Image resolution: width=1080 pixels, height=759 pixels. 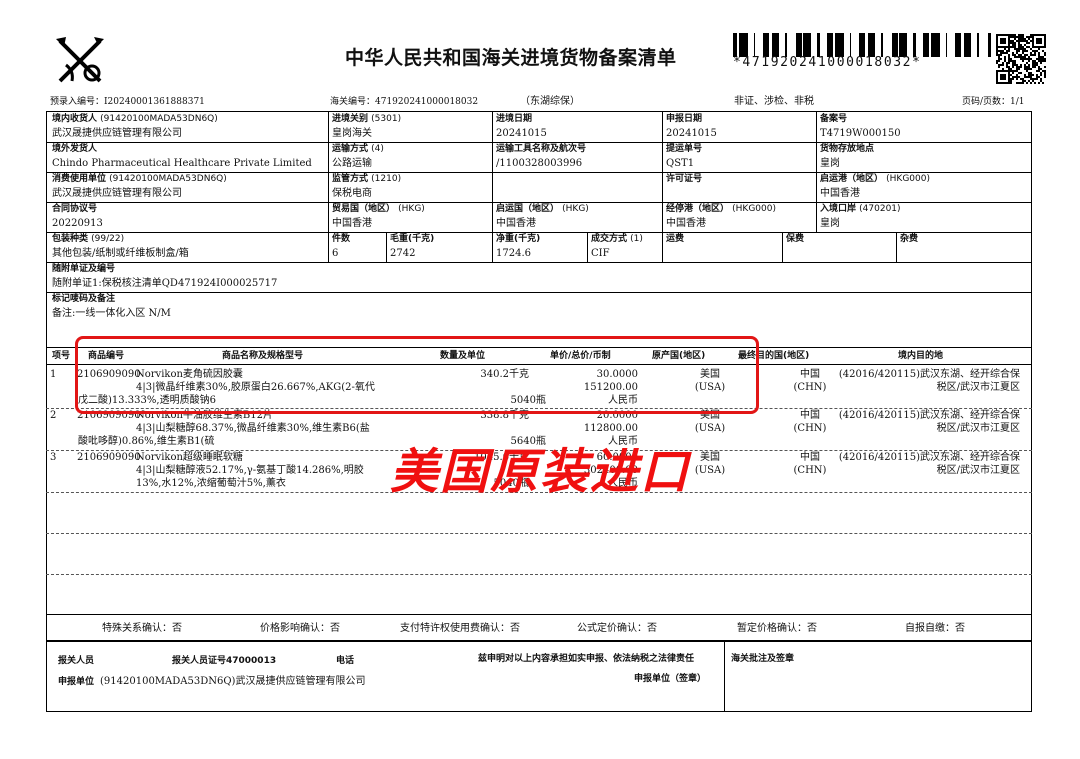 What do you see at coordinates (617, 239) in the screenshot?
I see `deal-mode-label: 成交方式 (1)` at bounding box center [617, 239].